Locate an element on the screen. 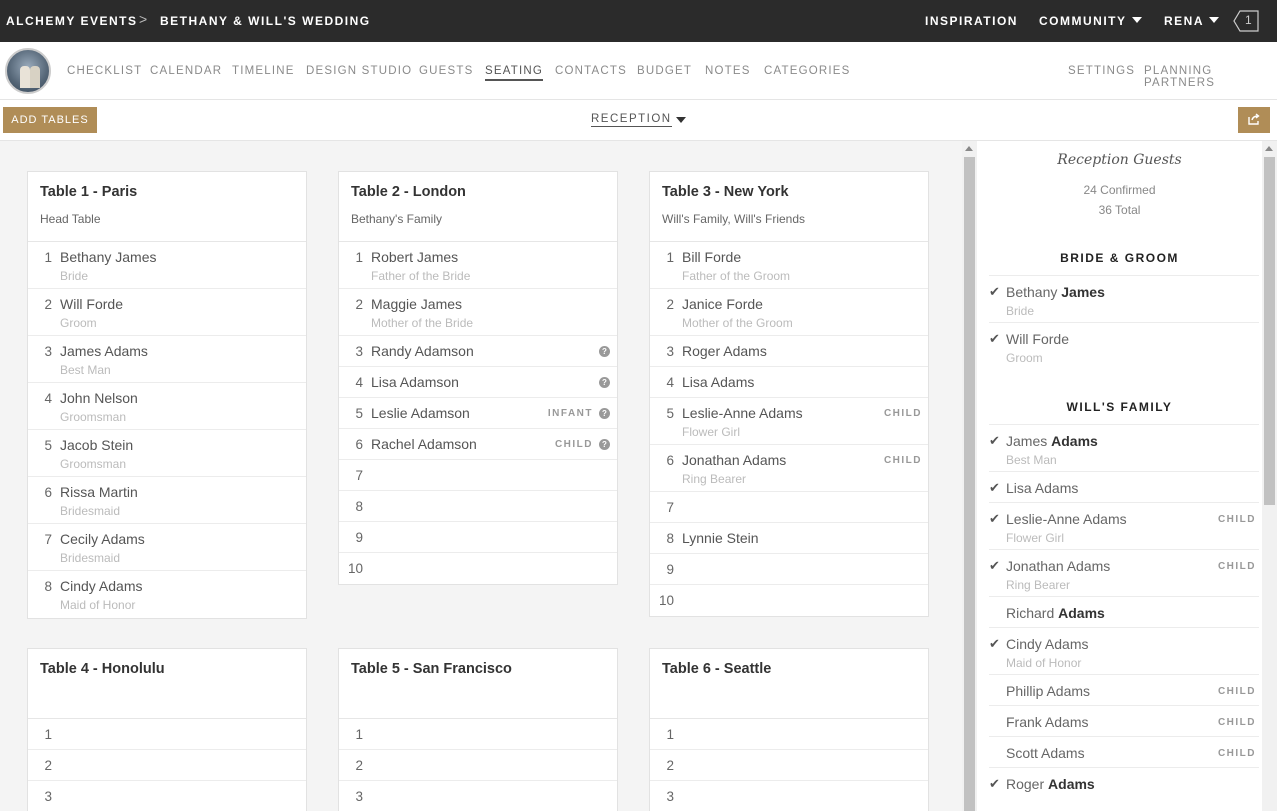  seat-row: 5 Jacob Stein Groomsman is located at coordinates (167, 453).